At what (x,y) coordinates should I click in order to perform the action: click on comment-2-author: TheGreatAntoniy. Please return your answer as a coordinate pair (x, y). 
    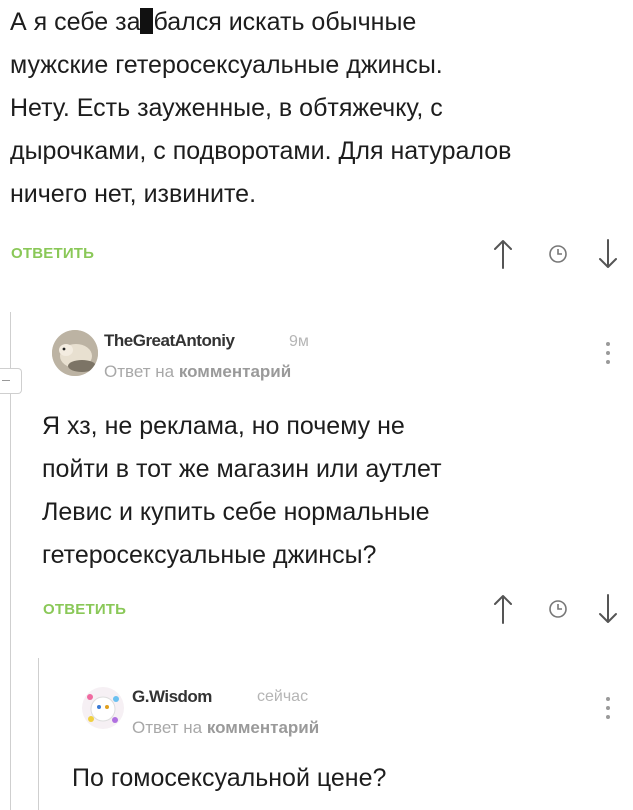
    Looking at the image, I should click on (169, 341).